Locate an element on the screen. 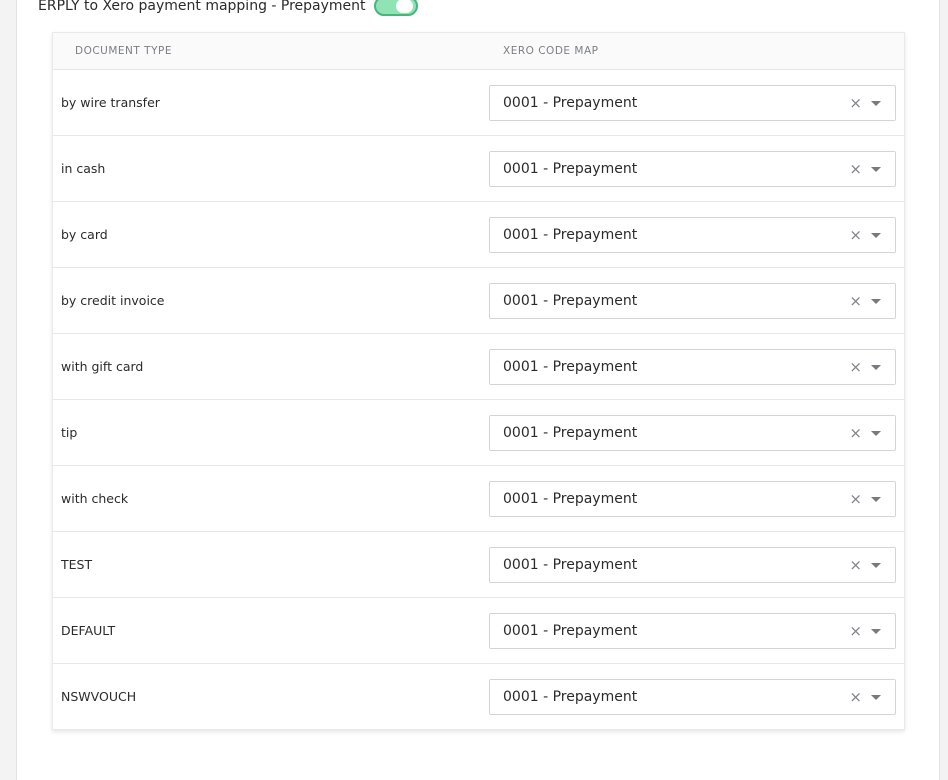 This screenshot has height=780, width=948. table-row: in cash 0001 - Prepayment × is located at coordinates (478, 169).